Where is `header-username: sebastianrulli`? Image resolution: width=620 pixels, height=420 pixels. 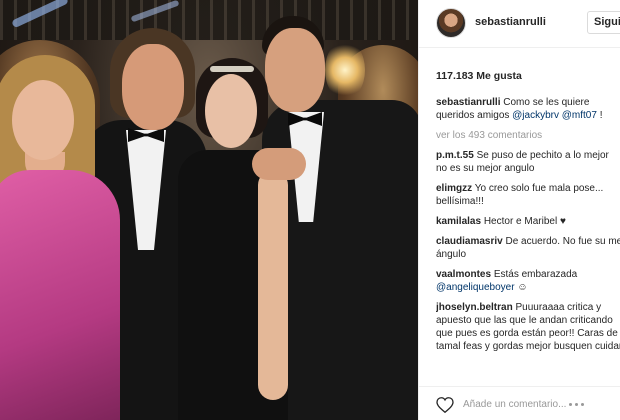 header-username: sebastianrulli is located at coordinates (510, 22).